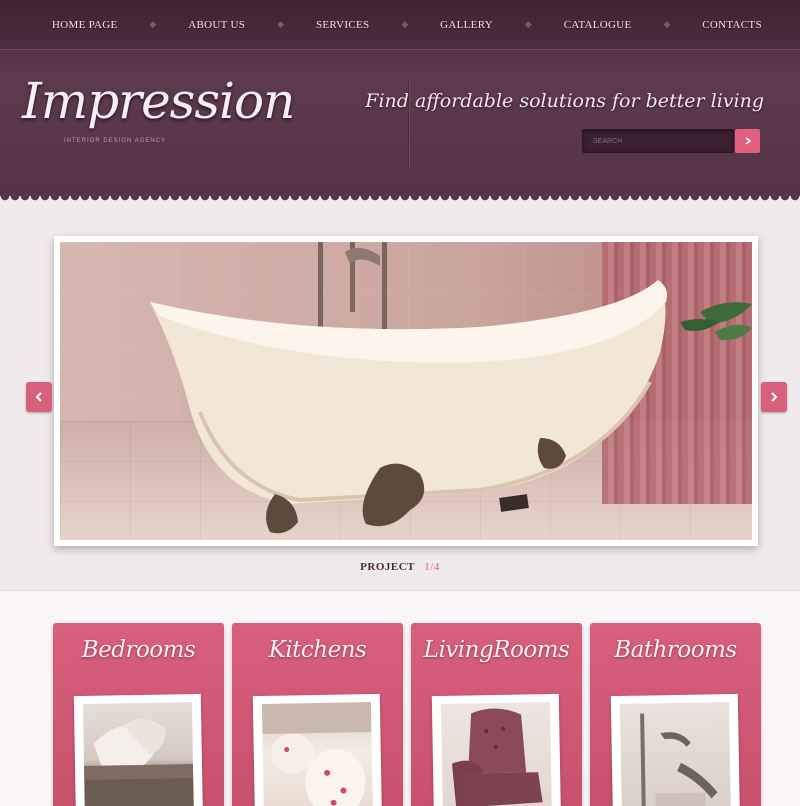 The width and height of the screenshot is (800, 806). Describe the element at coordinates (158, 101) in the screenshot. I see `site-logo: Impression` at that location.